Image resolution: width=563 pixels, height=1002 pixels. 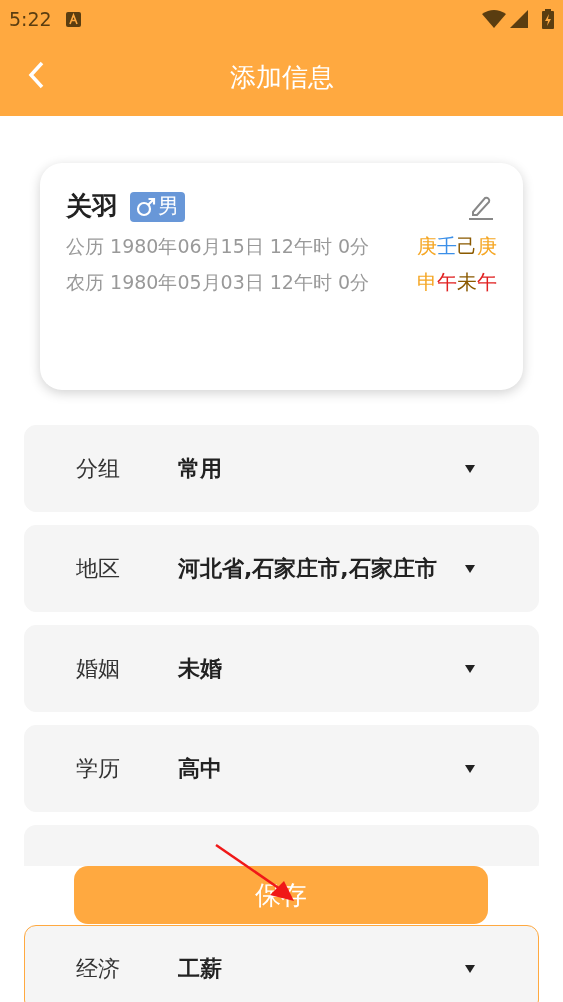 I want to click on wifi-icon, so click(x=494, y=19).